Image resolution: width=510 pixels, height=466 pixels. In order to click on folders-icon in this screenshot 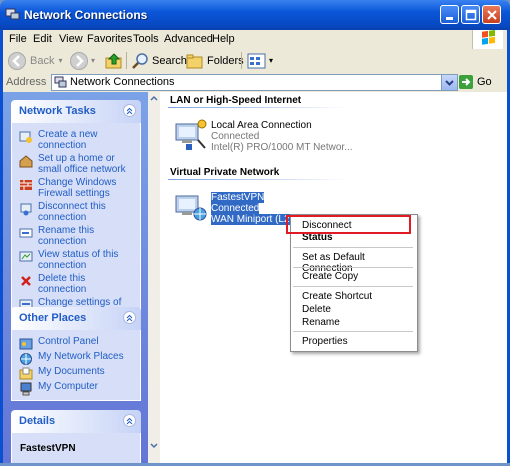, I will do `click(194, 61)`.